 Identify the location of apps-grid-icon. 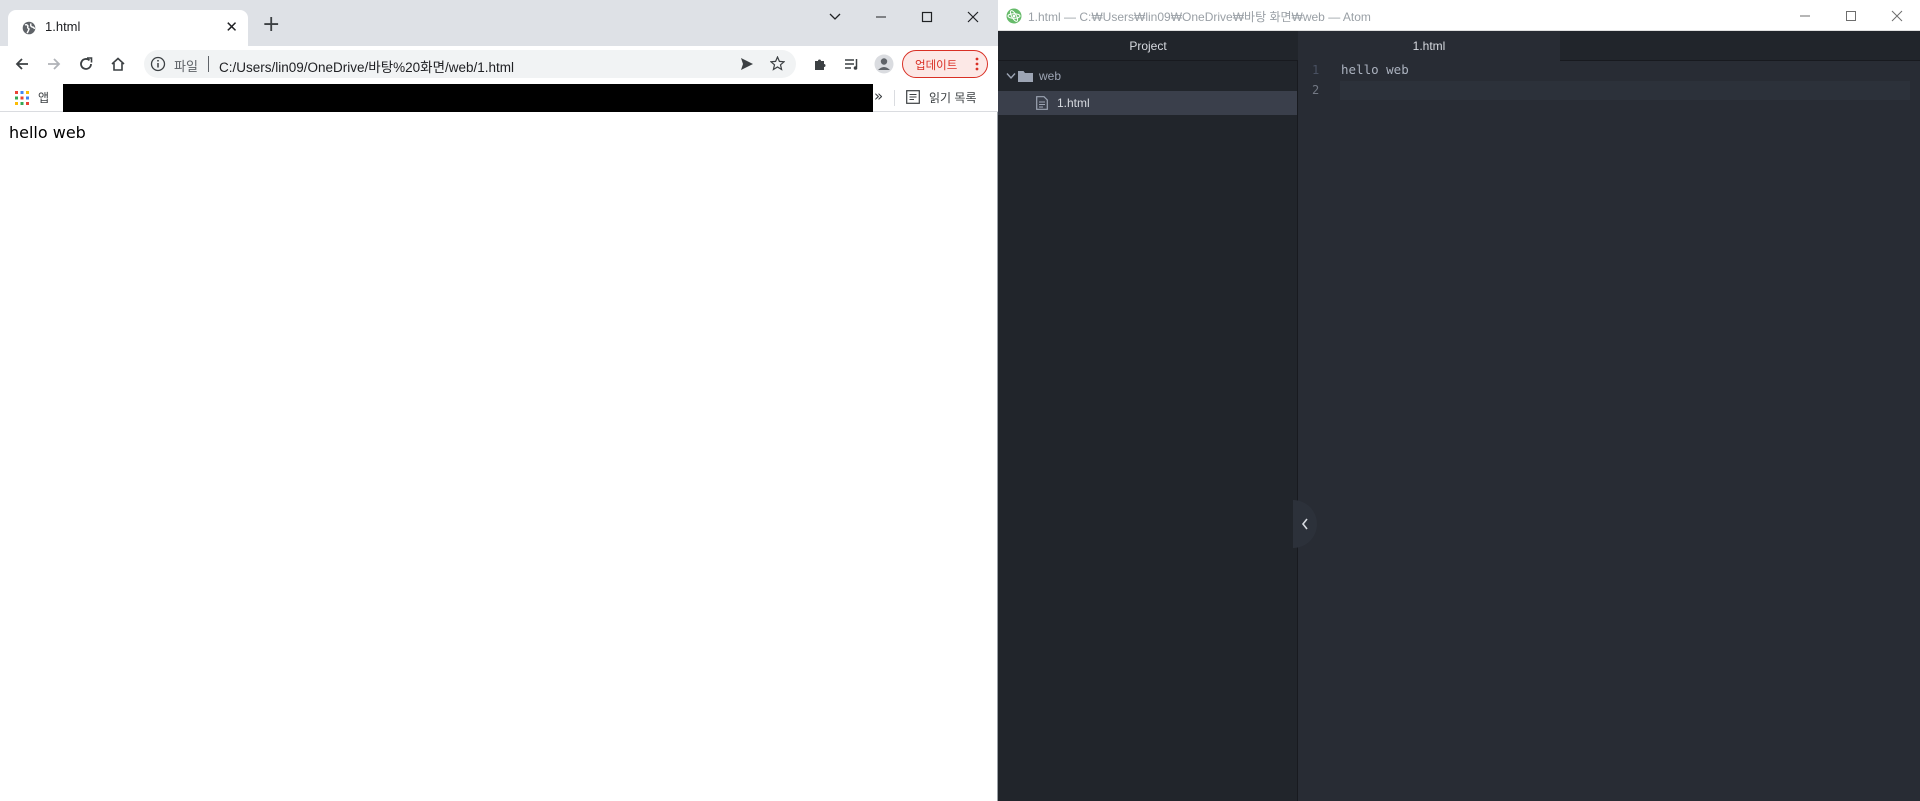
(22, 98).